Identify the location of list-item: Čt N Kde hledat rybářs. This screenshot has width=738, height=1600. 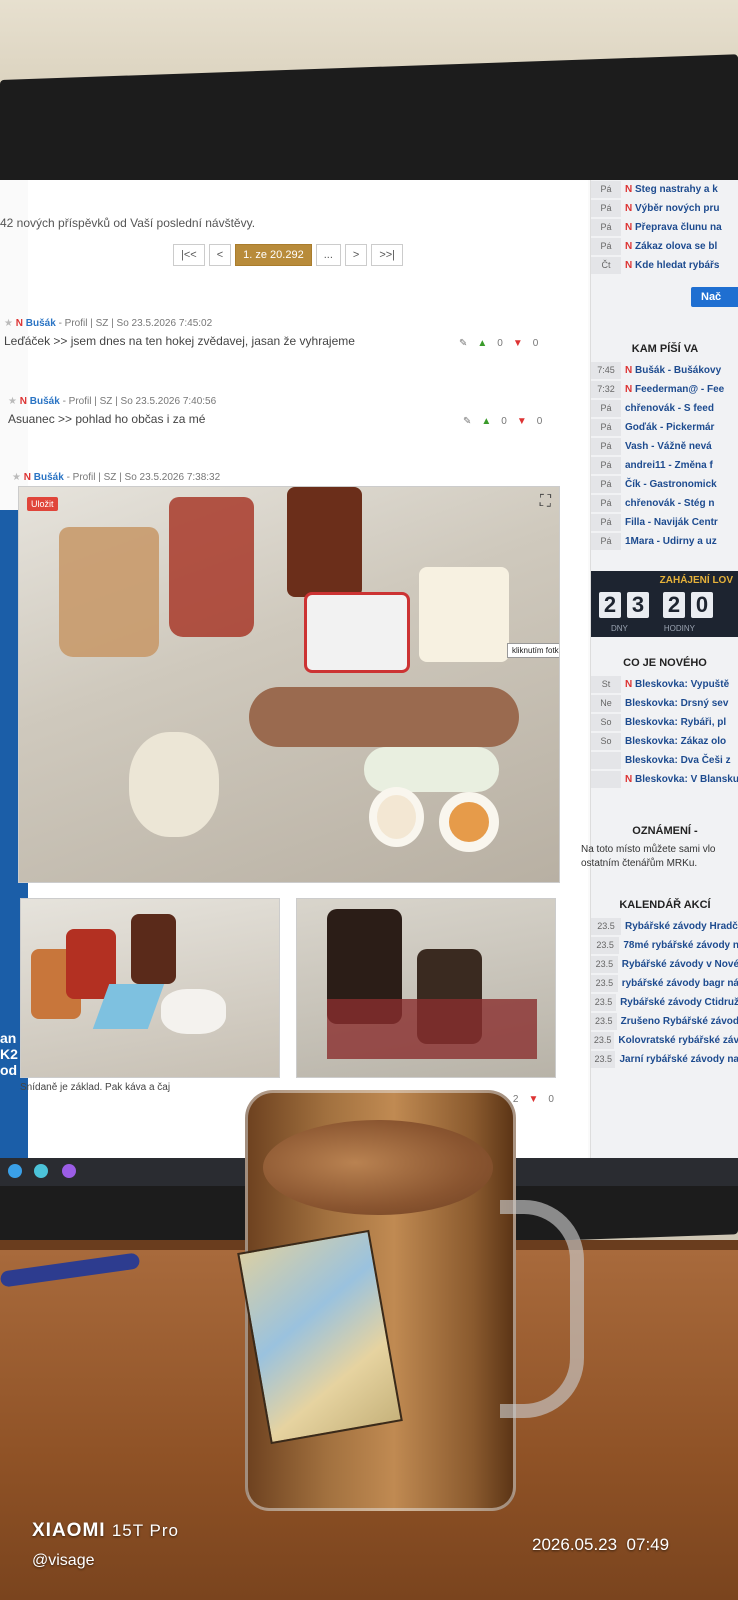
(664, 265).